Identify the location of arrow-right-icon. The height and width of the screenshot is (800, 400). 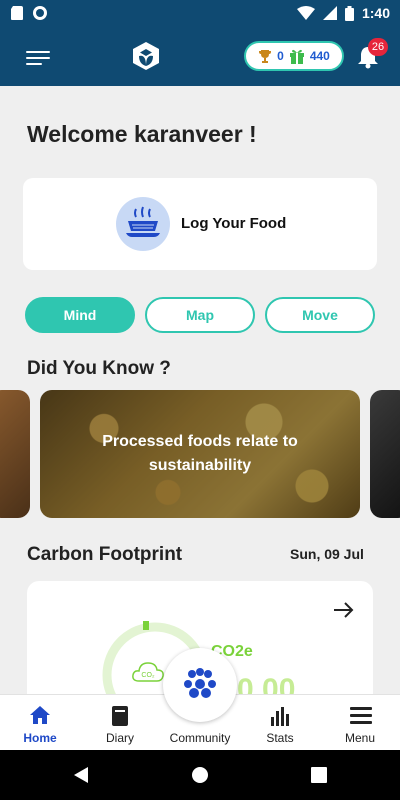
(344, 610).